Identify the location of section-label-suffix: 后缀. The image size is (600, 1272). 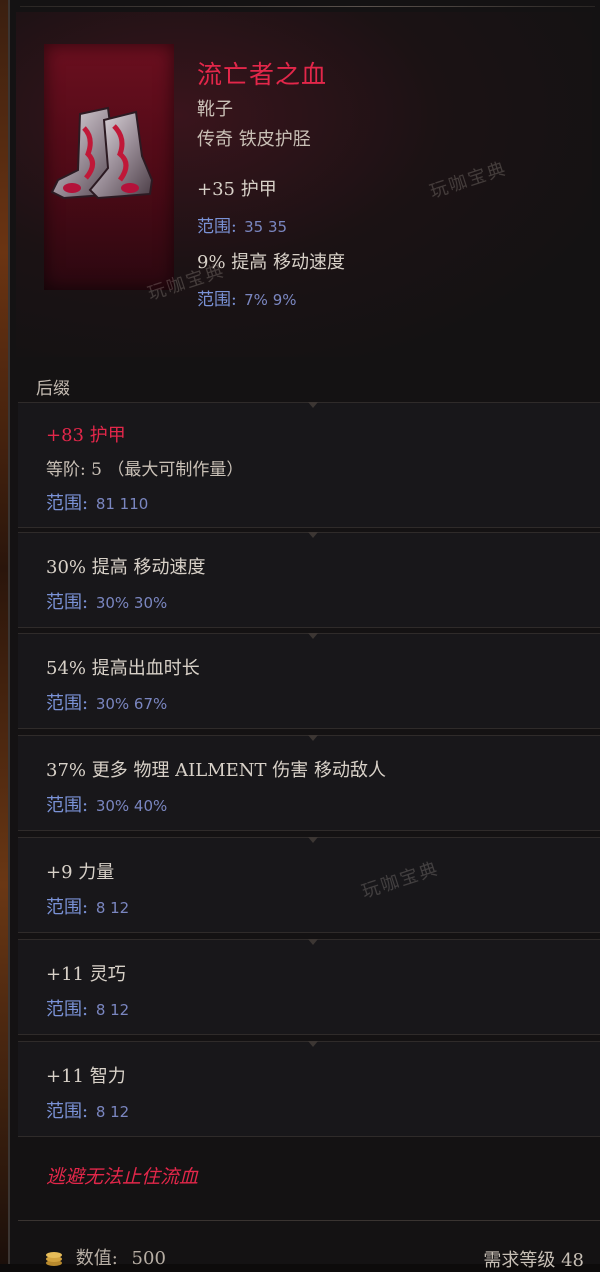
(53, 389).